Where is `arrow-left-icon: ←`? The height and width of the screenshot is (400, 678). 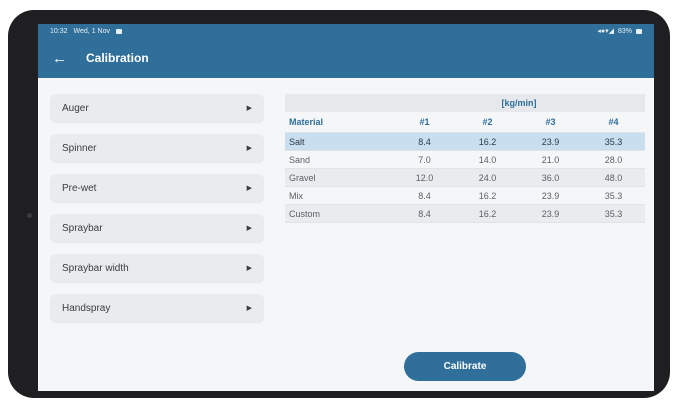
arrow-left-icon: ← is located at coordinates (63, 58).